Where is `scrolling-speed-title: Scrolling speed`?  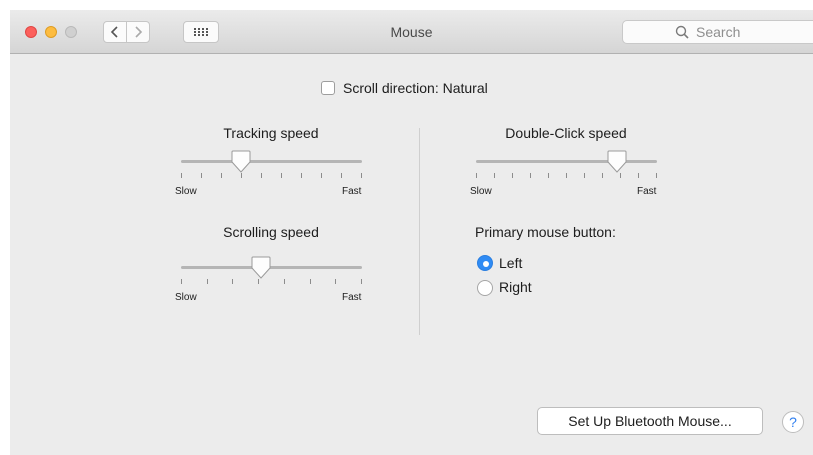
scrolling-speed-title: Scrolling speed is located at coordinates (271, 232).